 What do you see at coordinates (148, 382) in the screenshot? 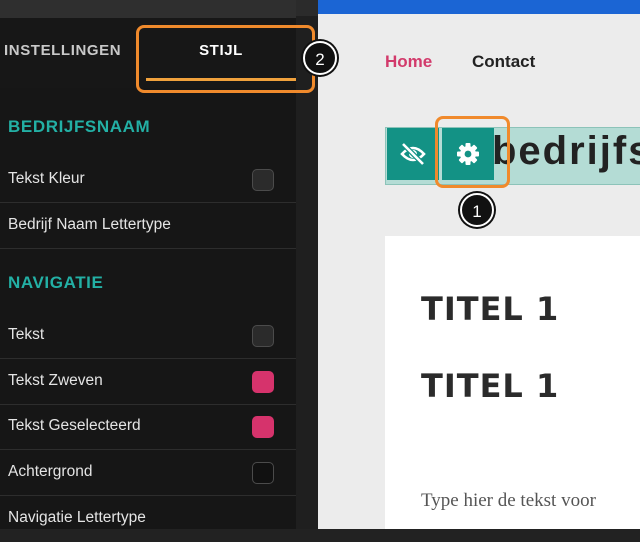
I see `setting-row-tekst-zweven: Tekst Zweven` at bounding box center [148, 382].